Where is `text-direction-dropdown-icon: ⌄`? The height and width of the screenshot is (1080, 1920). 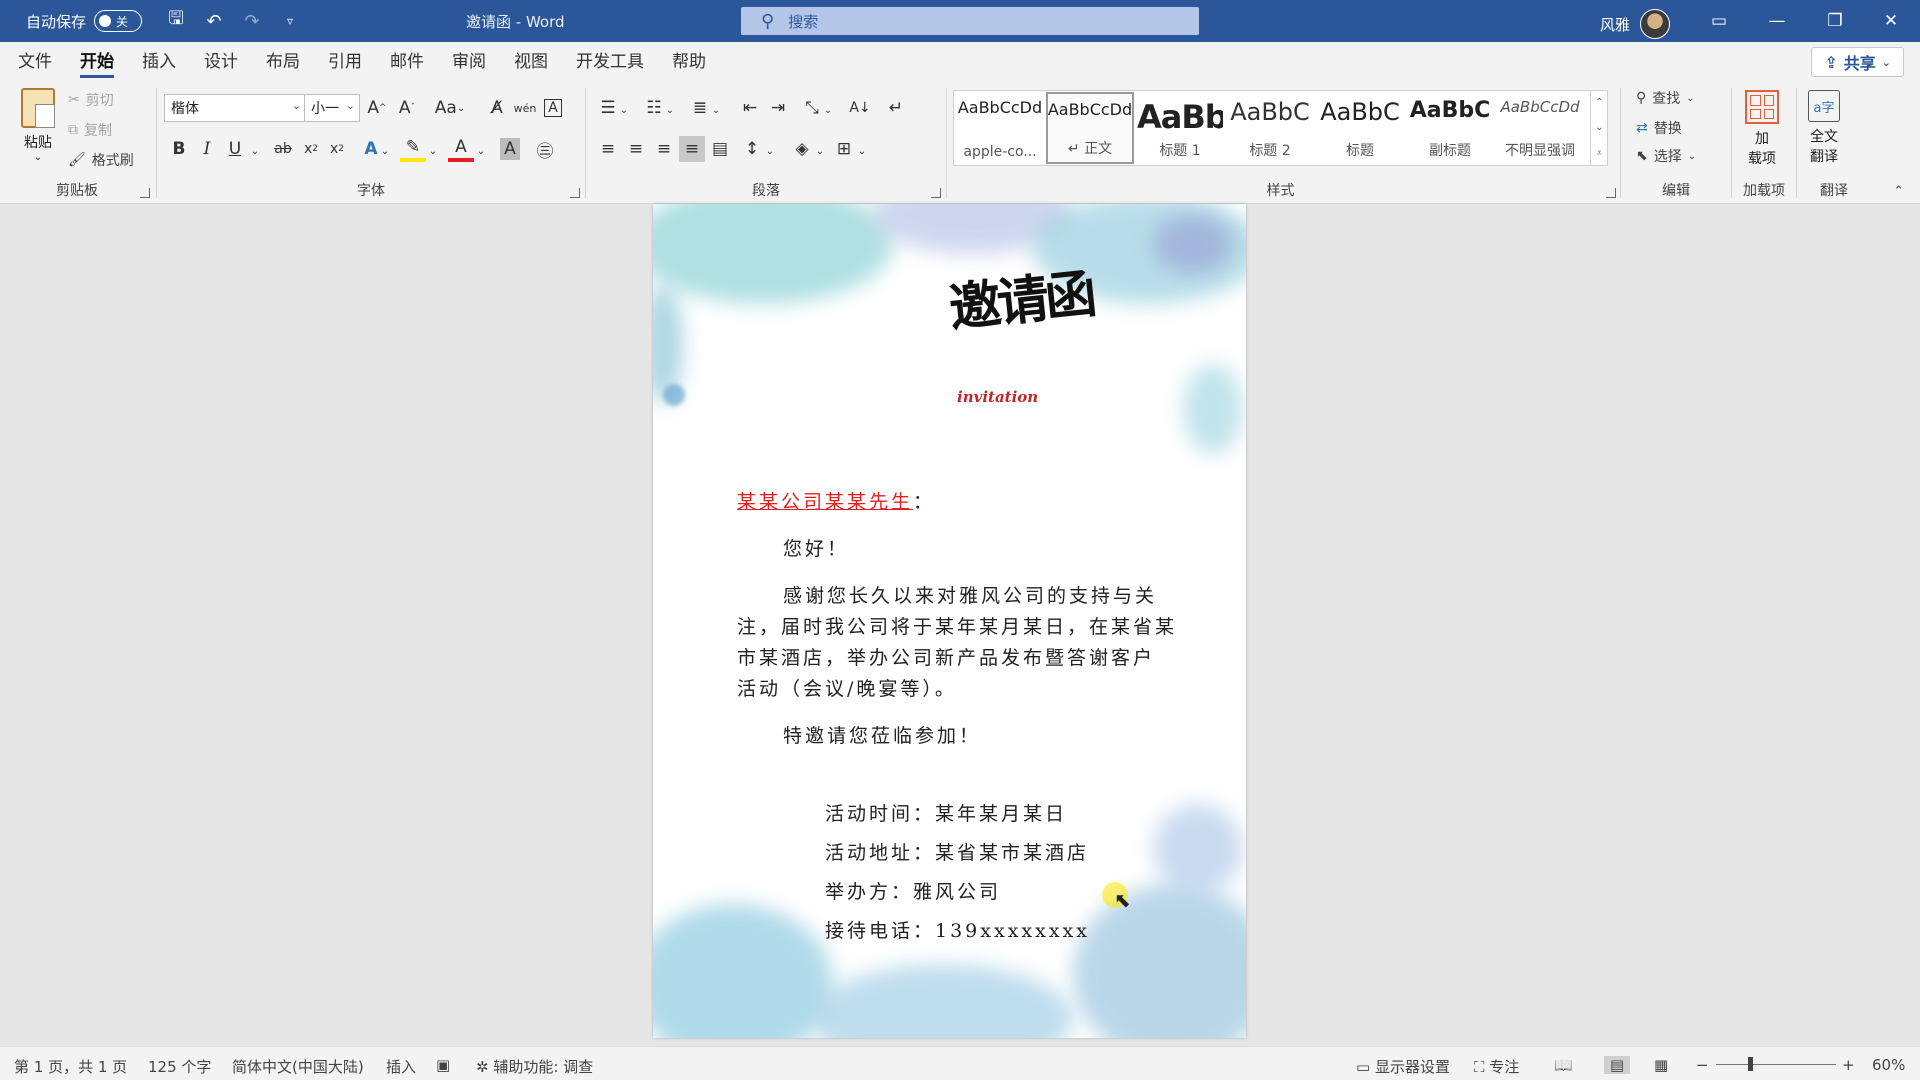 text-direction-dropdown-icon: ⌄ is located at coordinates (828, 110).